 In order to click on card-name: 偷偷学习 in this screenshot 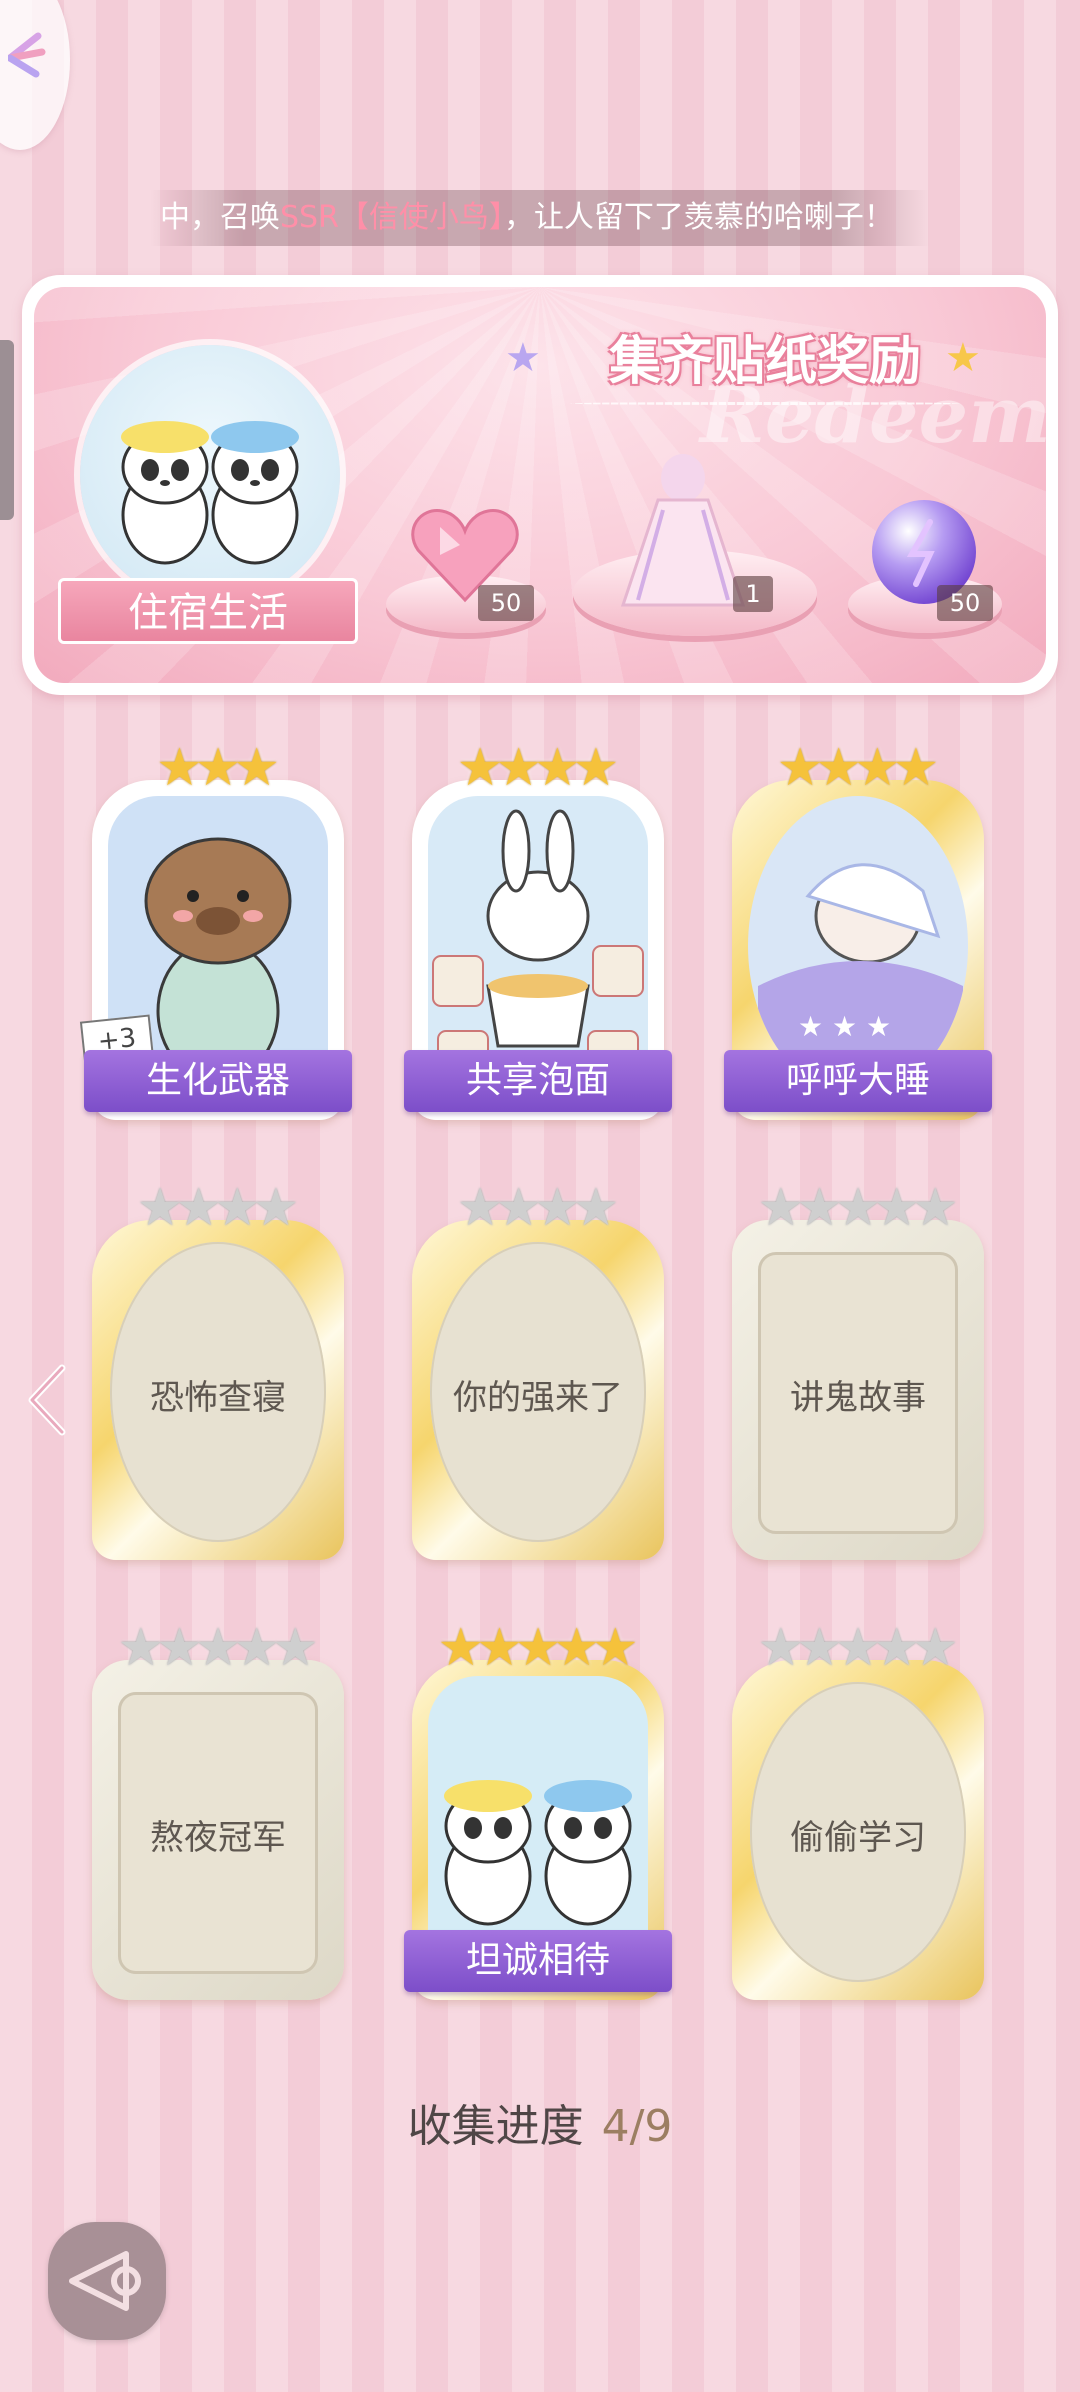, I will do `click(858, 1838)`.